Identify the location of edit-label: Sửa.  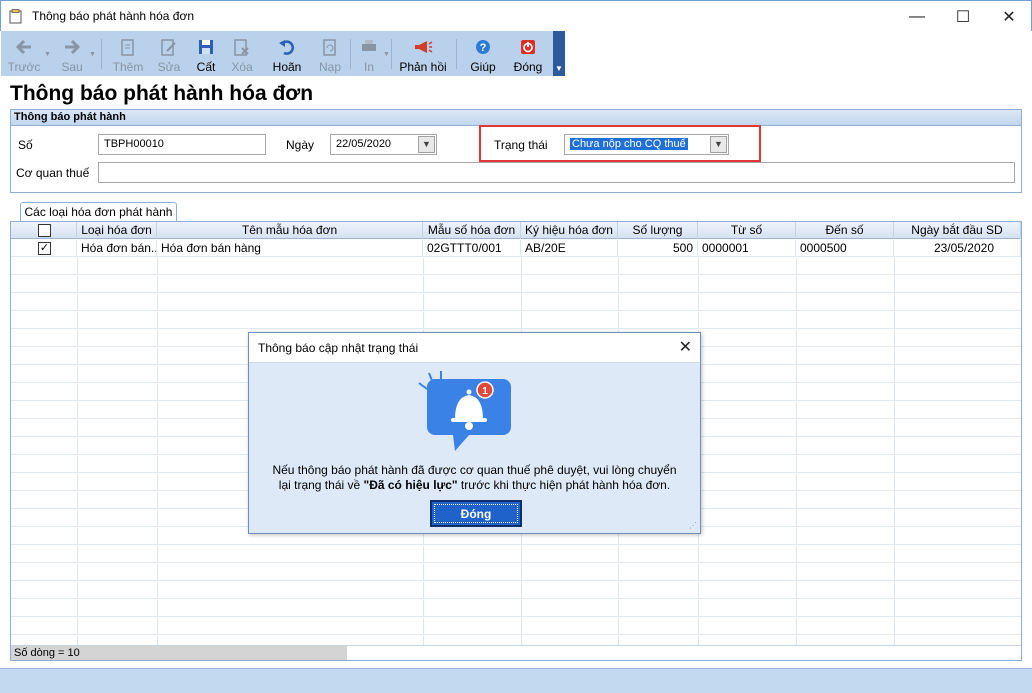
(169, 67).